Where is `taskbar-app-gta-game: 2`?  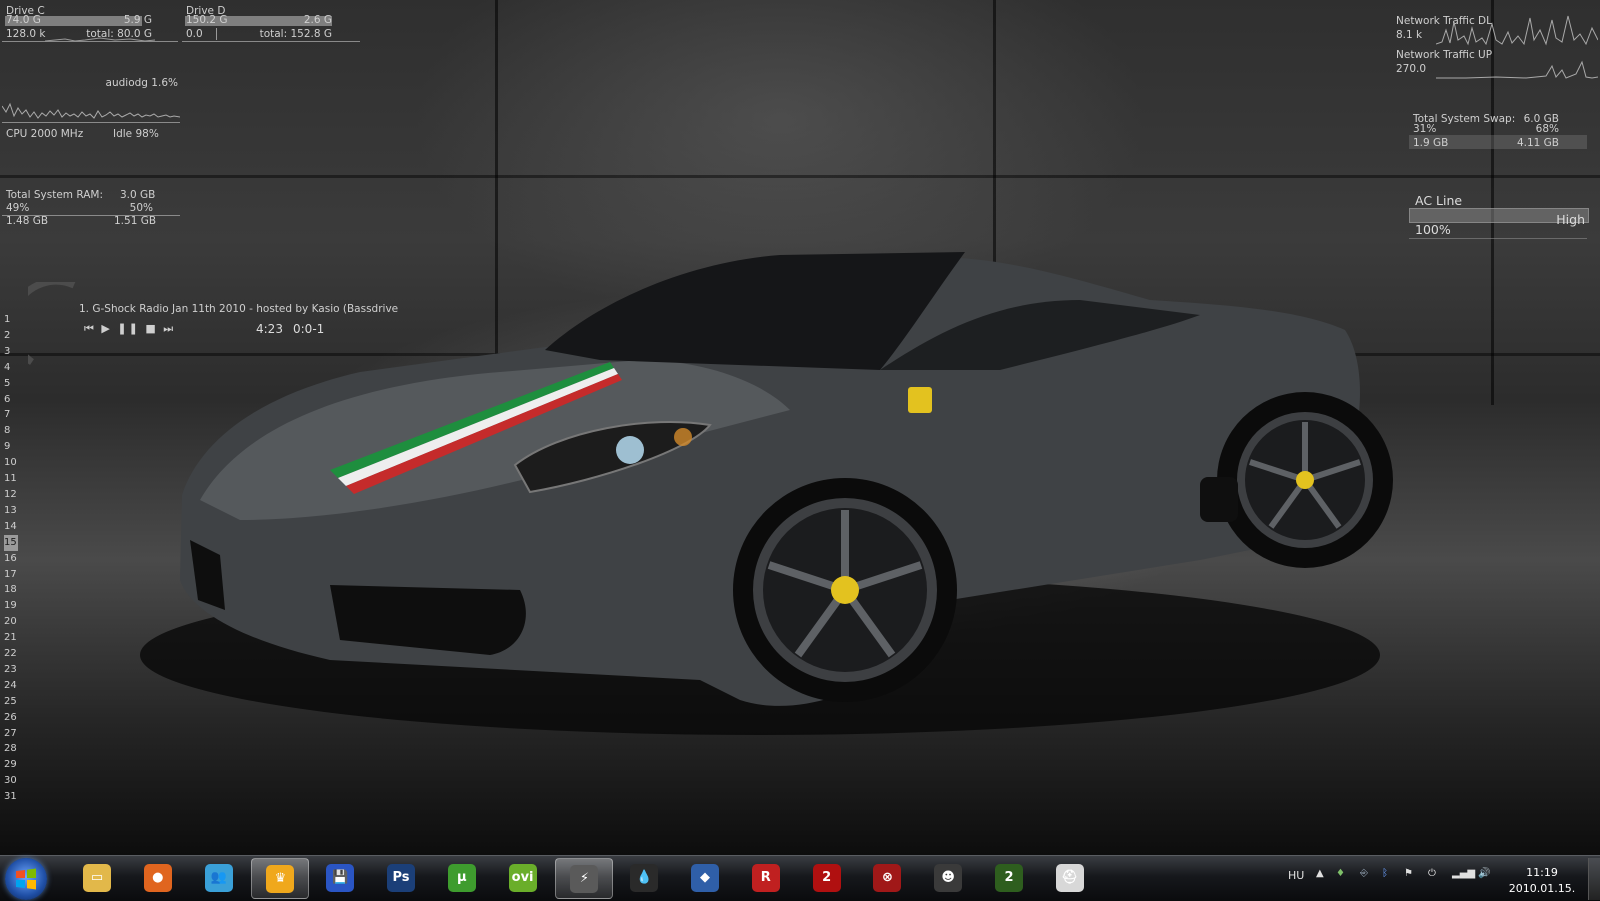 taskbar-app-gta-game: 2 is located at coordinates (827, 877).